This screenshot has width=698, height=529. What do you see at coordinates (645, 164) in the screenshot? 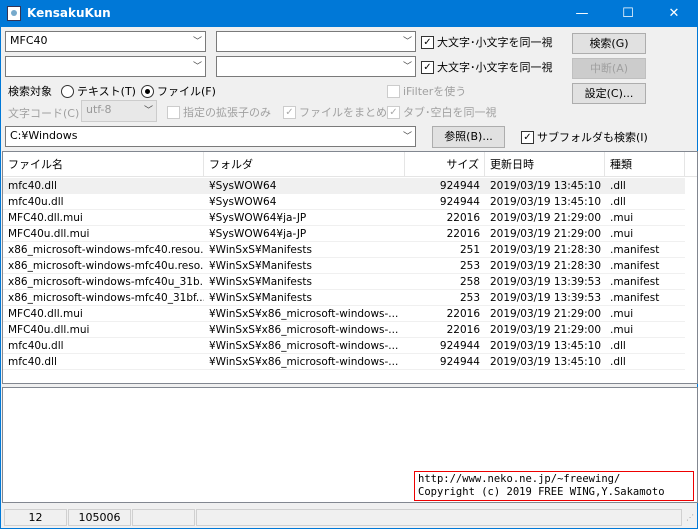
I see `column-header-type: 種類` at bounding box center [645, 164].